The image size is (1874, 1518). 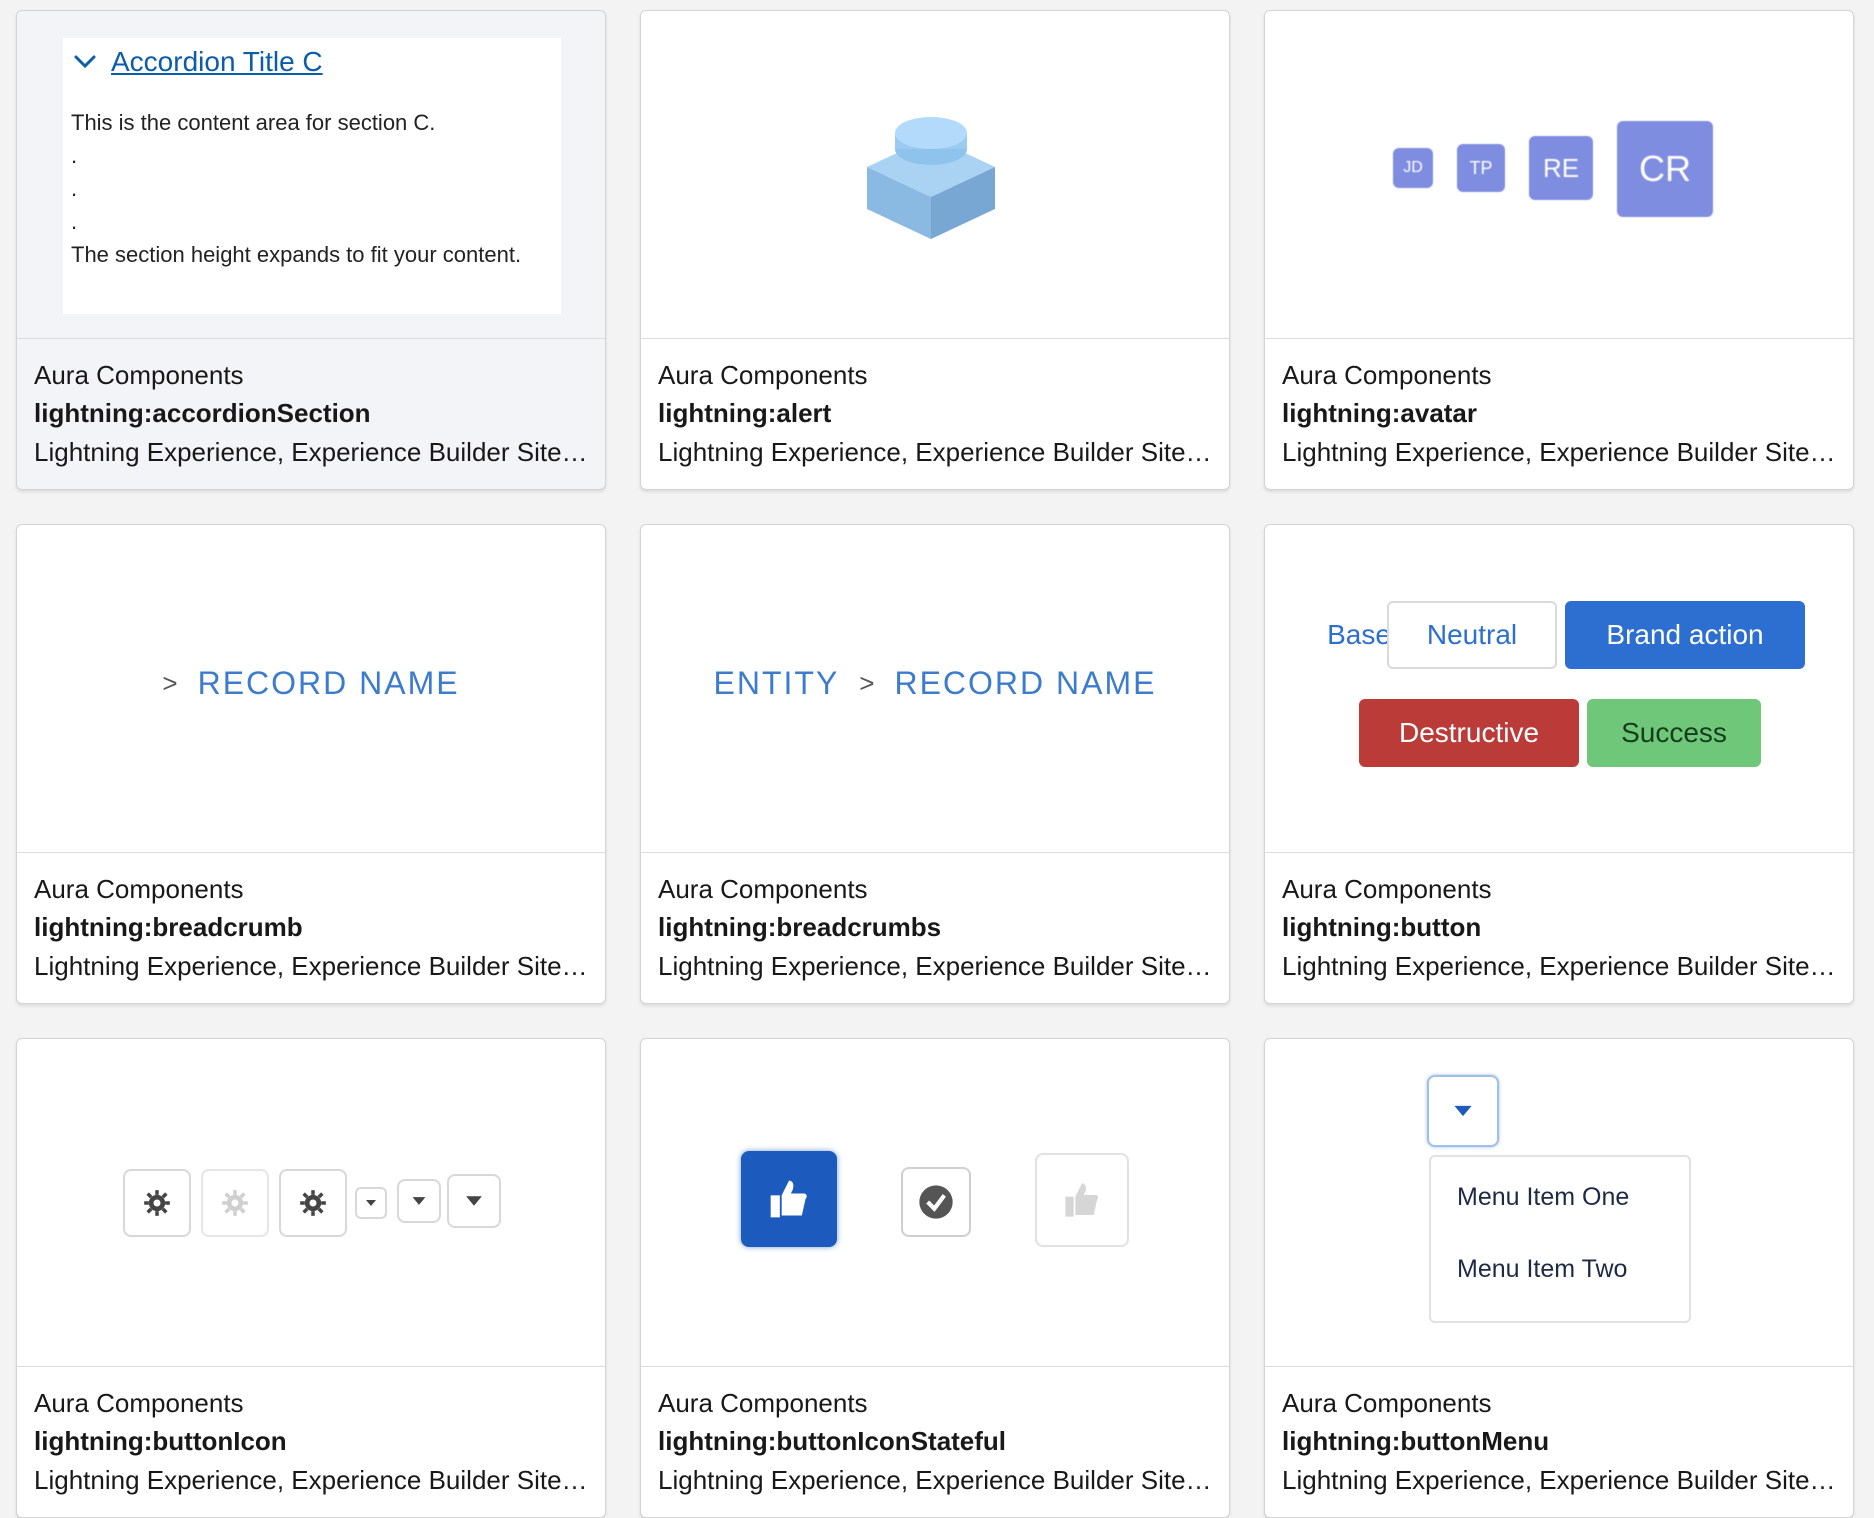 I want to click on check-chat-icon, so click(x=936, y=1202).